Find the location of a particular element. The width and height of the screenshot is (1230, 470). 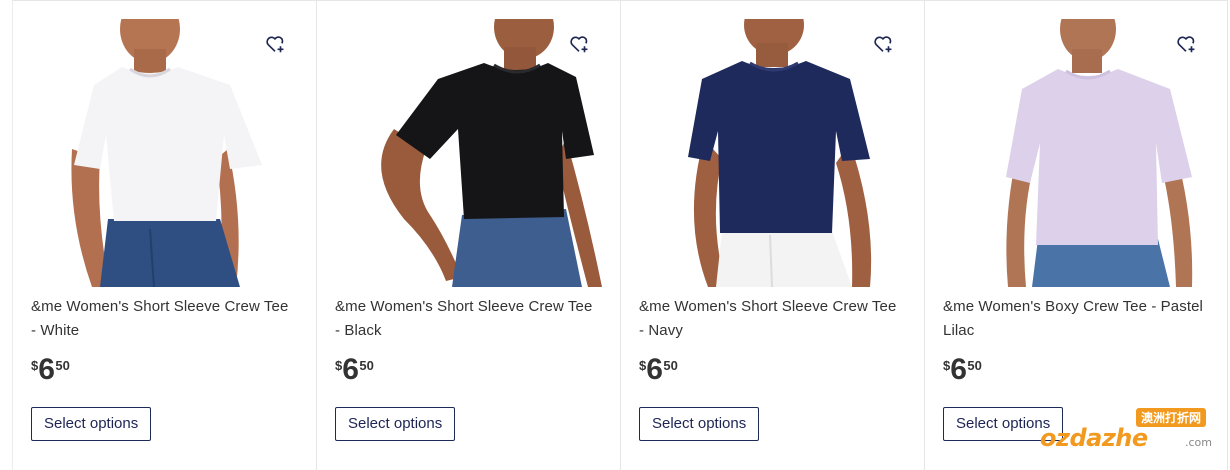

site-watermark: 澳洲打折网 ozdazhe .com is located at coordinates (1126, 432).